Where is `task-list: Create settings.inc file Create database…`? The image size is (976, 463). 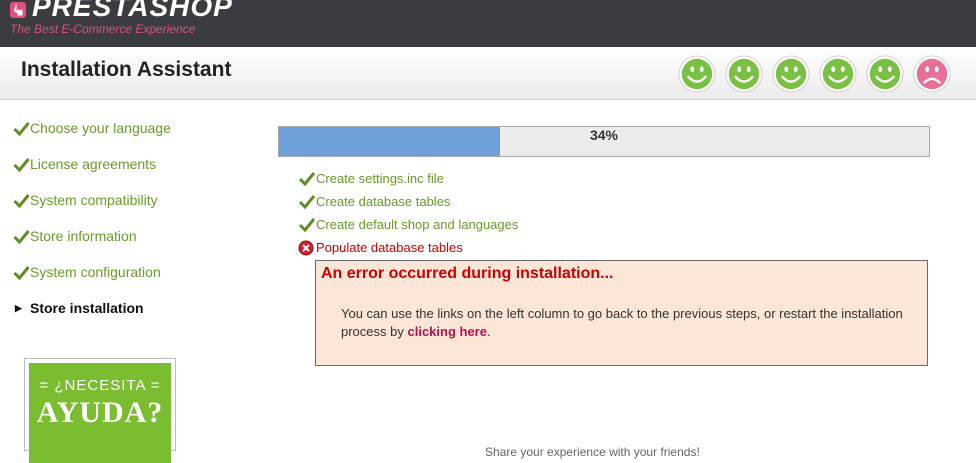
task-list: Create settings.inc file Create database… is located at coordinates (408, 213).